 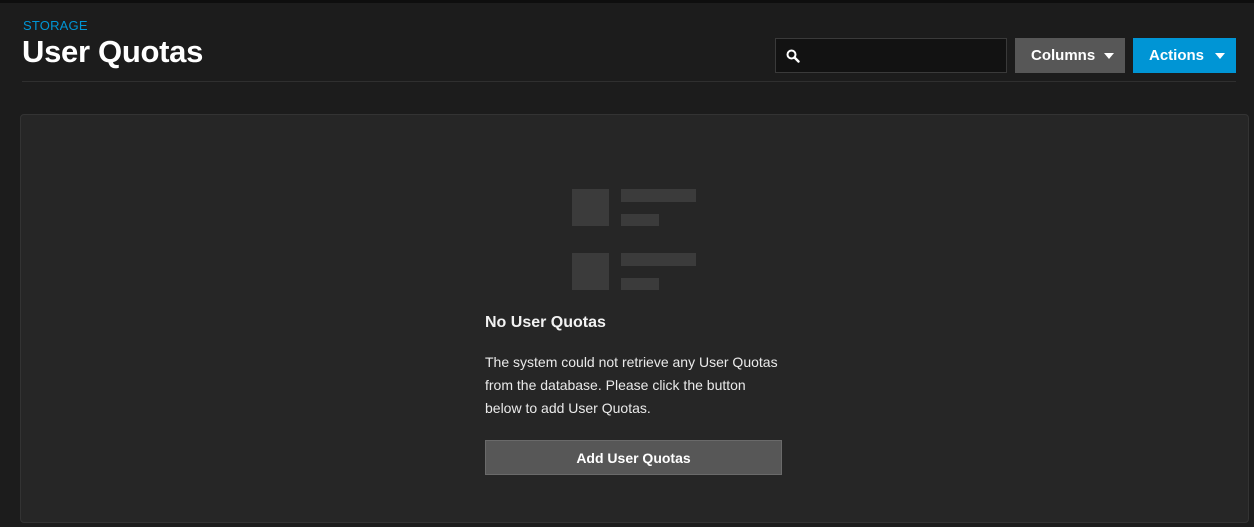 What do you see at coordinates (1177, 55) in the screenshot?
I see `actions-button-label: Actions` at bounding box center [1177, 55].